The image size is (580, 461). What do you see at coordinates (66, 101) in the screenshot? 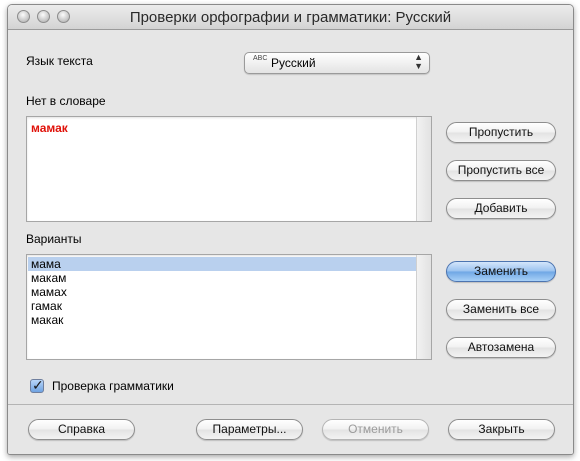
I see `not-in-dictionary-label: Нет в словаре` at bounding box center [66, 101].